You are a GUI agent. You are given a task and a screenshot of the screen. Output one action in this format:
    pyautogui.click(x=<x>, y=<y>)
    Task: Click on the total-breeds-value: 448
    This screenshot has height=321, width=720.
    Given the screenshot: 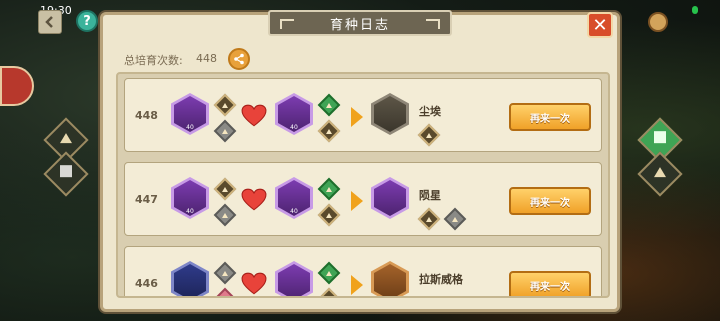 What is the action you would take?
    pyautogui.click(x=206, y=58)
    